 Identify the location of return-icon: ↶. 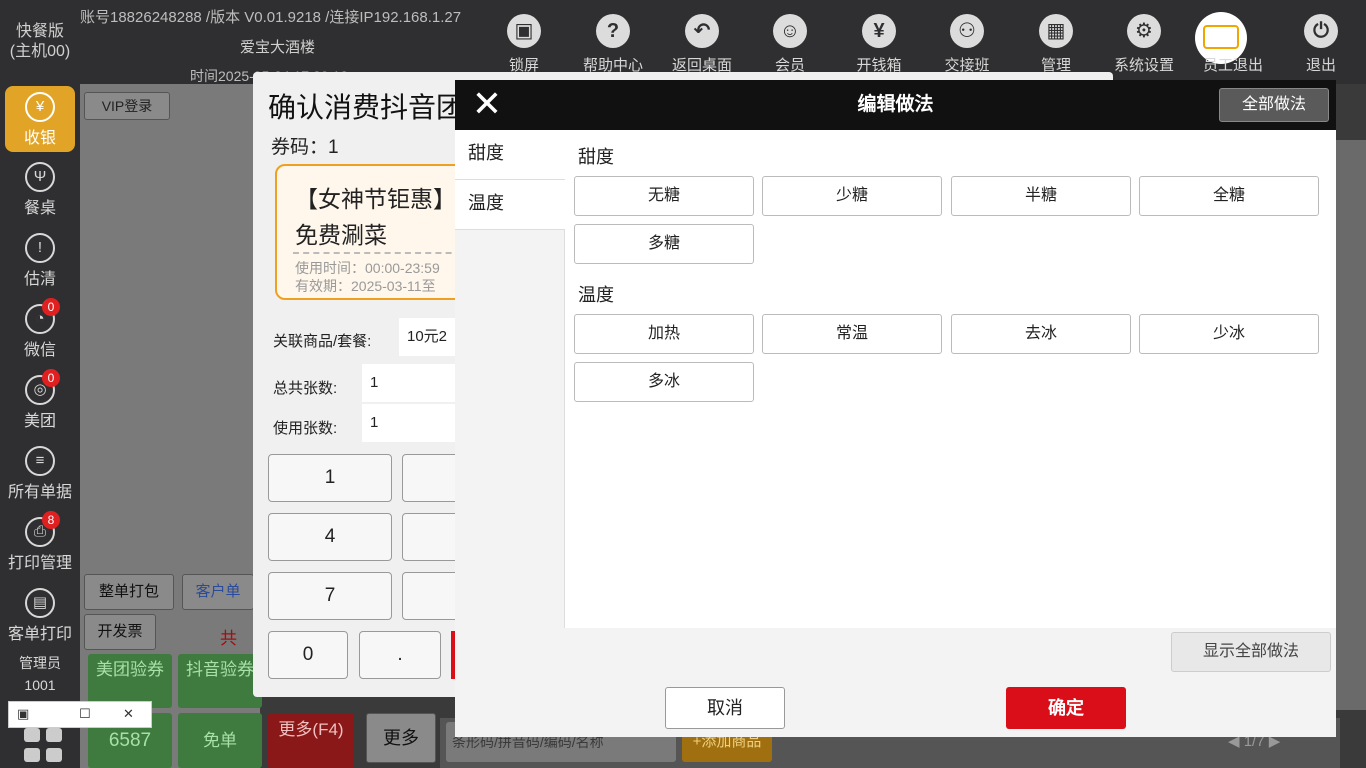
(702, 31).